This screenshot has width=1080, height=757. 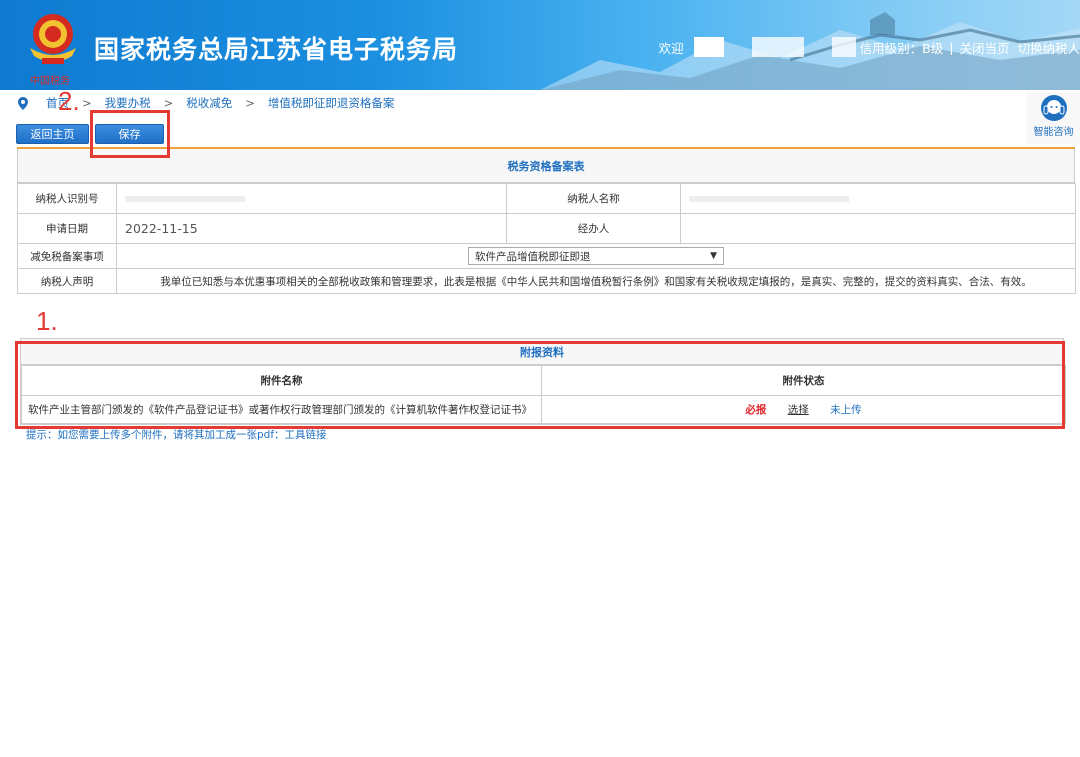 I want to click on breadcrumb-tax-reduction: 税收减免, so click(x=209, y=103).